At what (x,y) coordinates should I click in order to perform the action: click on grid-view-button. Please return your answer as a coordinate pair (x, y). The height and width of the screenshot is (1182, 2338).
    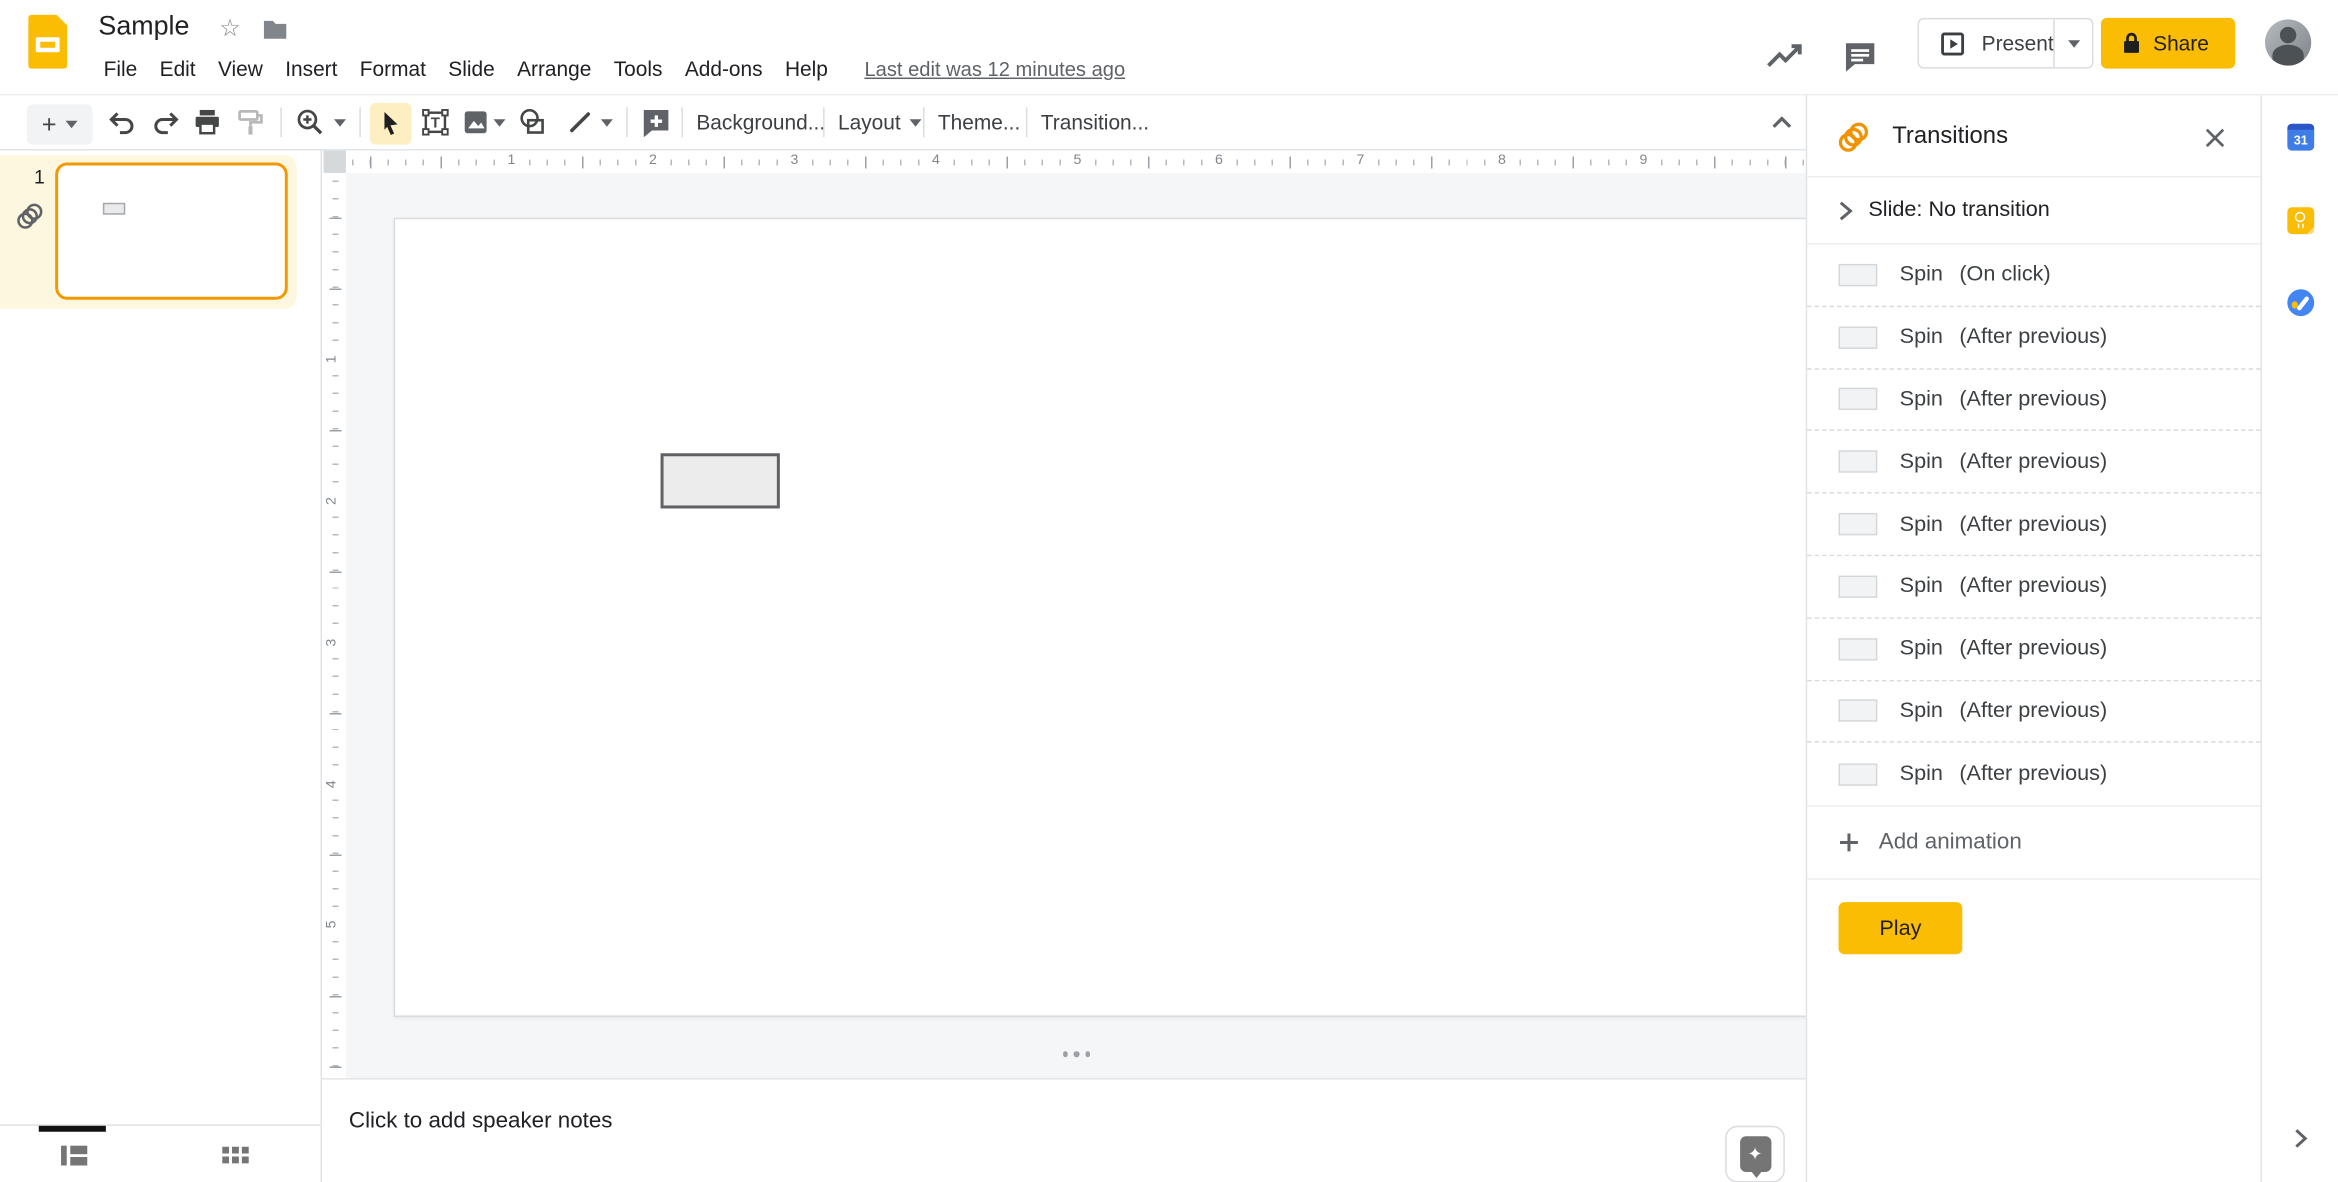
    Looking at the image, I should click on (236, 1155).